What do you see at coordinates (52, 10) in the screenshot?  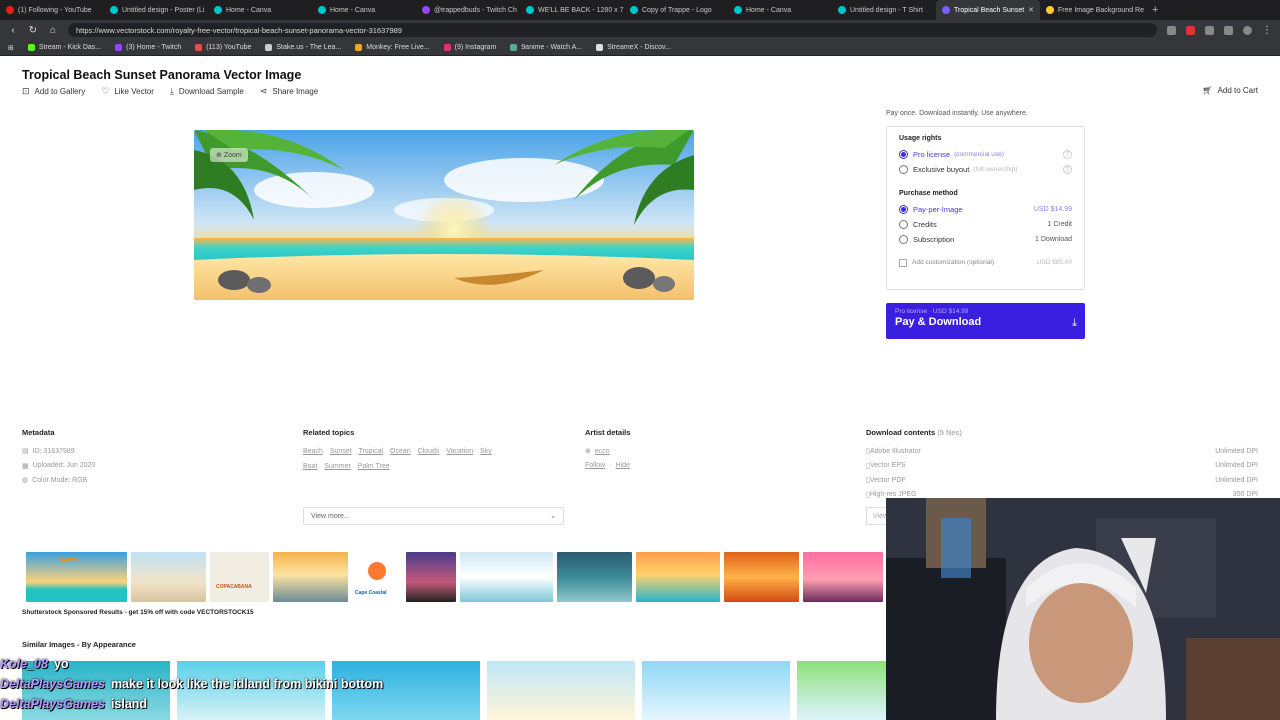 I see `browser-tab: (1) Following - YouTube` at bounding box center [52, 10].